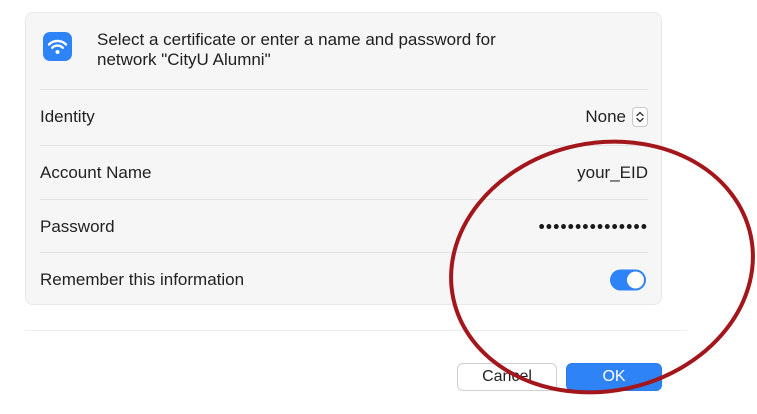 The height and width of the screenshot is (414, 757). Describe the element at coordinates (184, 59) in the screenshot. I see `dialog-message-line-2: network "CityU Alumni"` at that location.